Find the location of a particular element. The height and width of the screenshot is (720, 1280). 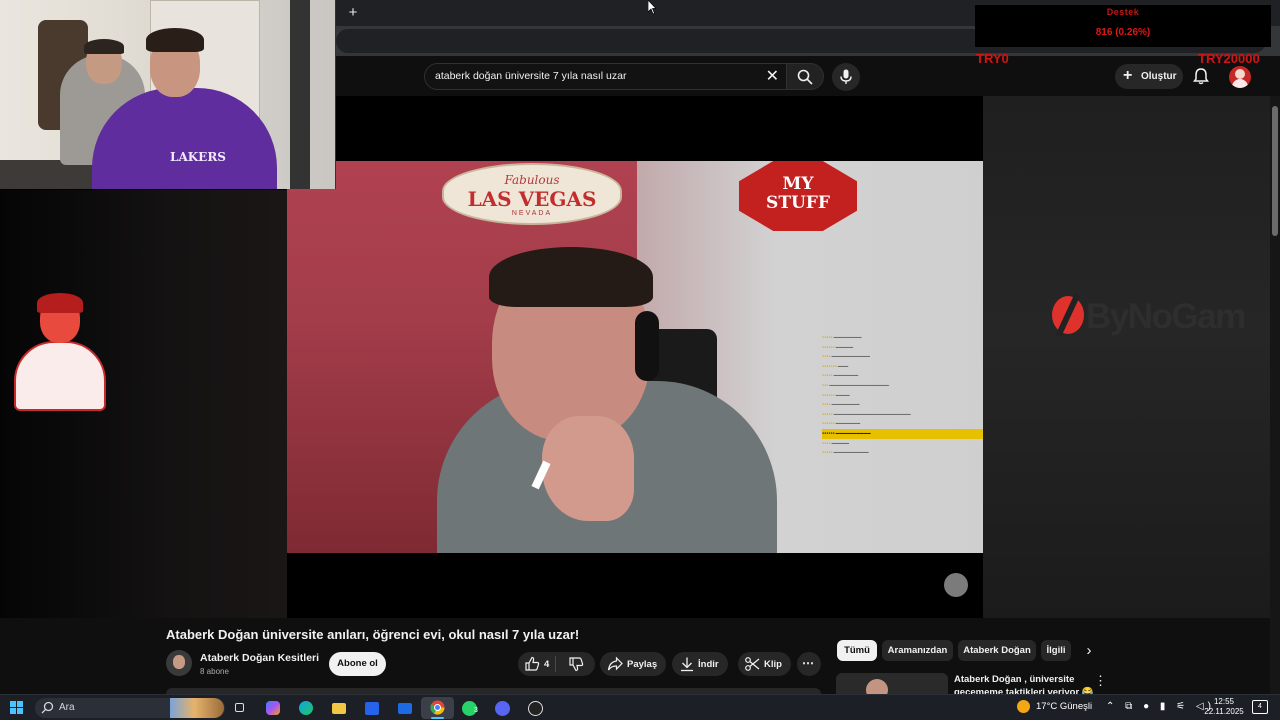

like-dislike-group: 4 is located at coordinates (556, 664).